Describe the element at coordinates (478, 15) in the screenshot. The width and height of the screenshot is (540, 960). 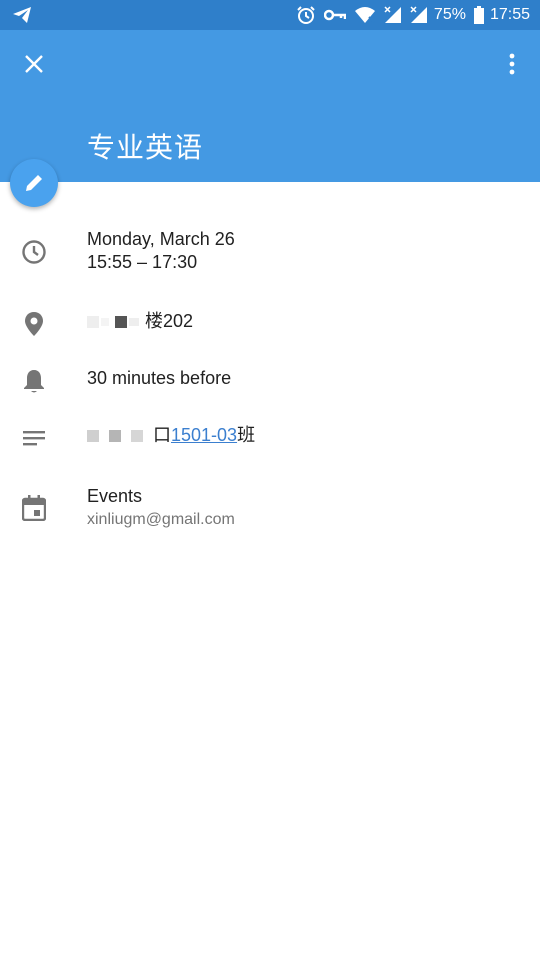
I see `battery-icon` at that location.